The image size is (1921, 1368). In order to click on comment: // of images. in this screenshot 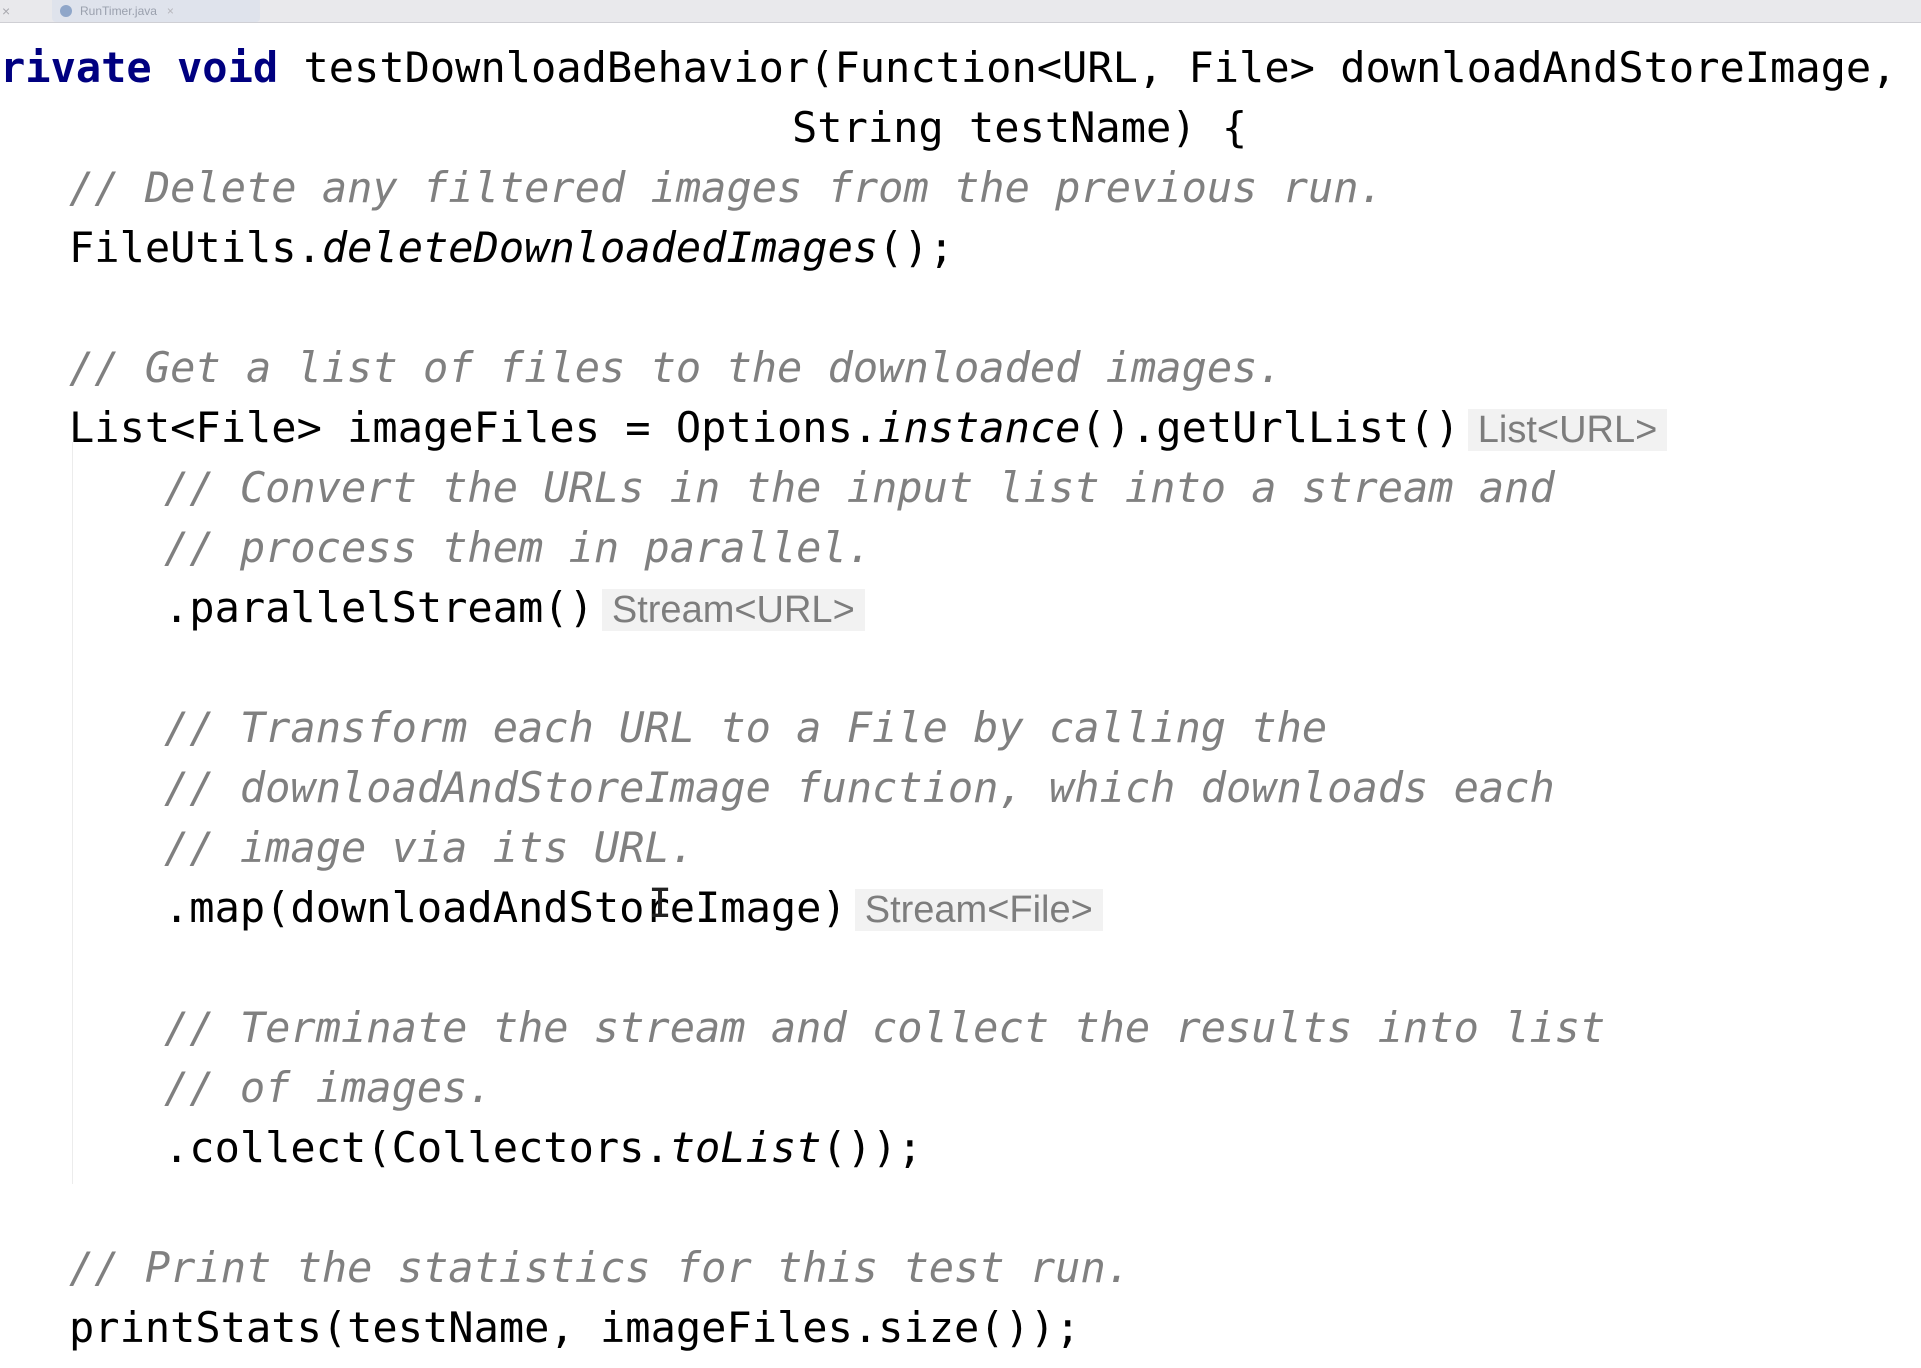, I will do `click(328, 1087)`.